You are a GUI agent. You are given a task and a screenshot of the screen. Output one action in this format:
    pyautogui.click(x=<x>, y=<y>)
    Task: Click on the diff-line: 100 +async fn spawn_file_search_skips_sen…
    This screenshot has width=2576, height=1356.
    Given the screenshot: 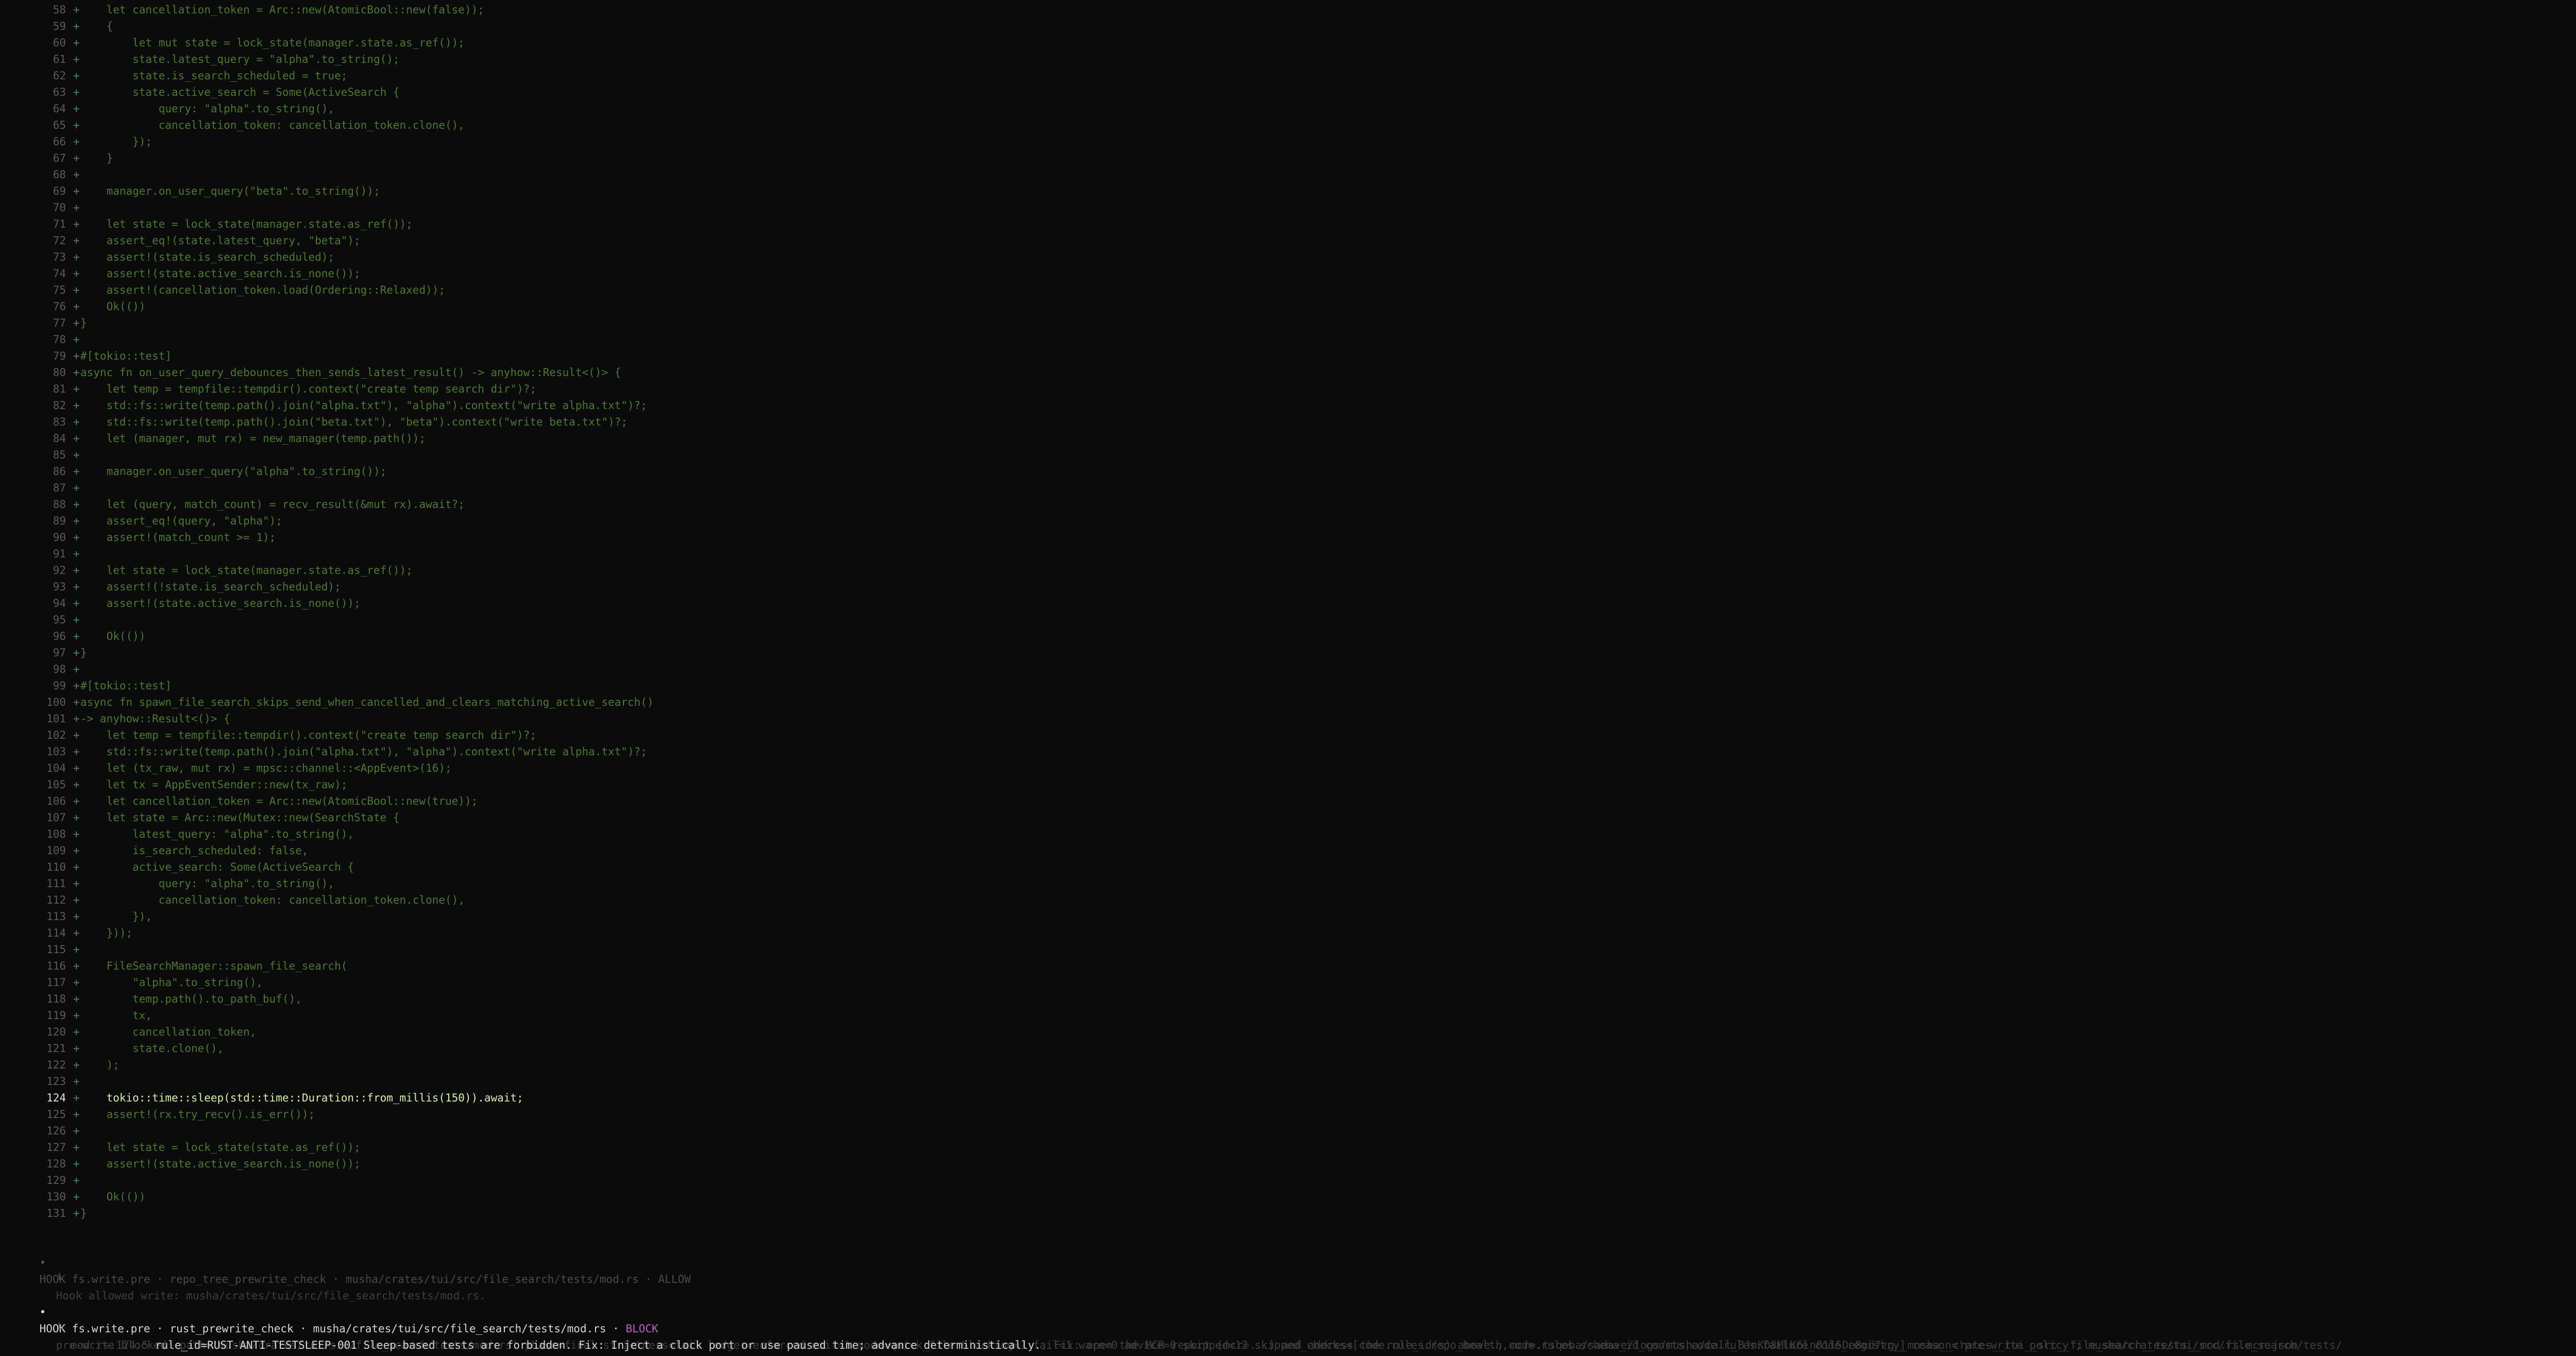 What is the action you would take?
    pyautogui.click(x=327, y=702)
    